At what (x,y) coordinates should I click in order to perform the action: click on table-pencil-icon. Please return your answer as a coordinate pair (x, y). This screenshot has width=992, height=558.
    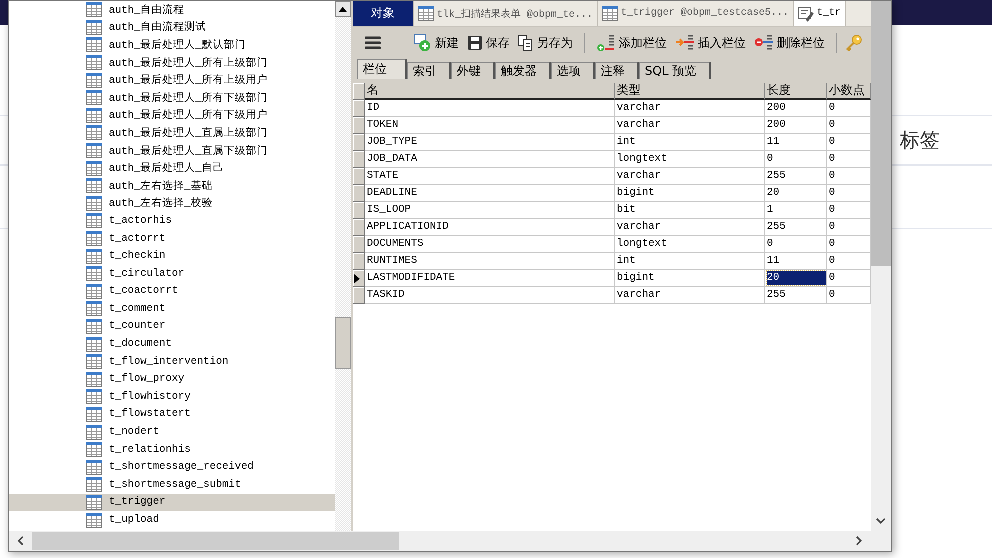
    Looking at the image, I should click on (806, 14).